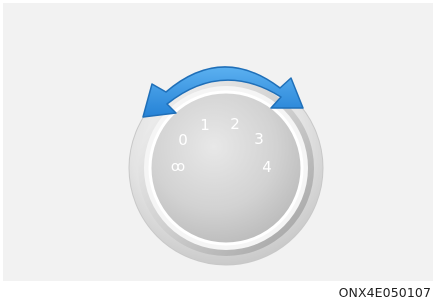  I want to click on fan-icon: ꝏ, so click(178, 167).